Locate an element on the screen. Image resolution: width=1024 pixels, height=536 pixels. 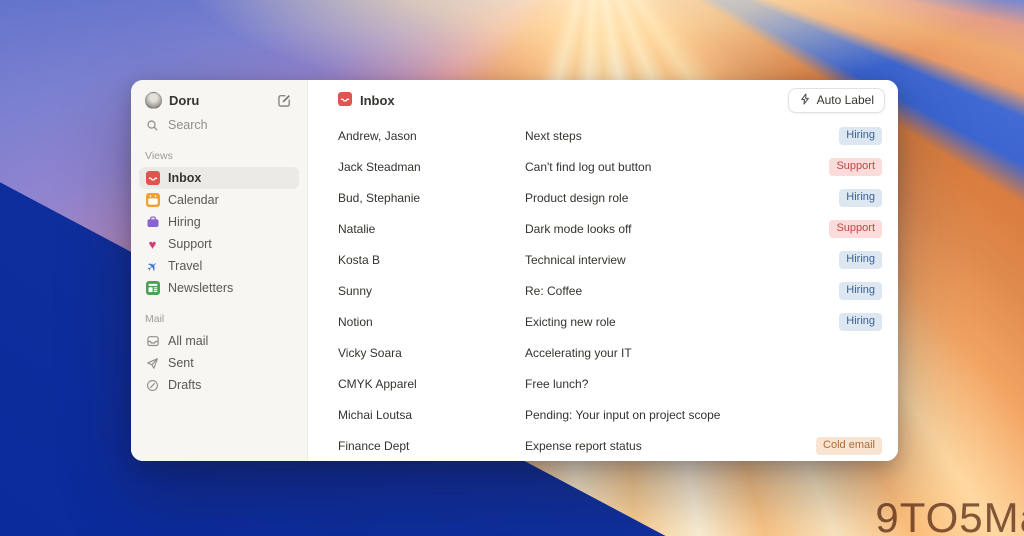
search-icon is located at coordinates (152, 125).